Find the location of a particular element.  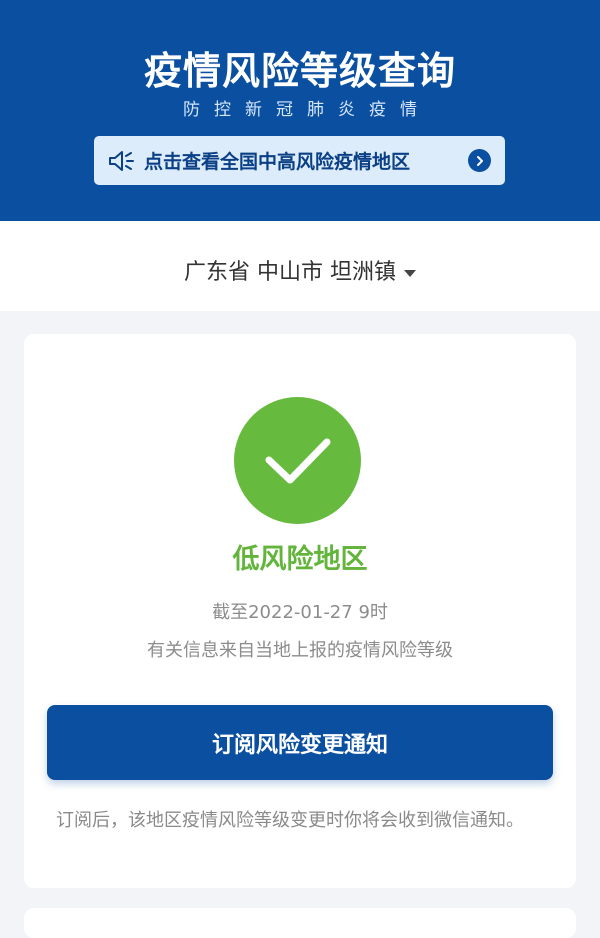

caret-down-icon is located at coordinates (410, 273).